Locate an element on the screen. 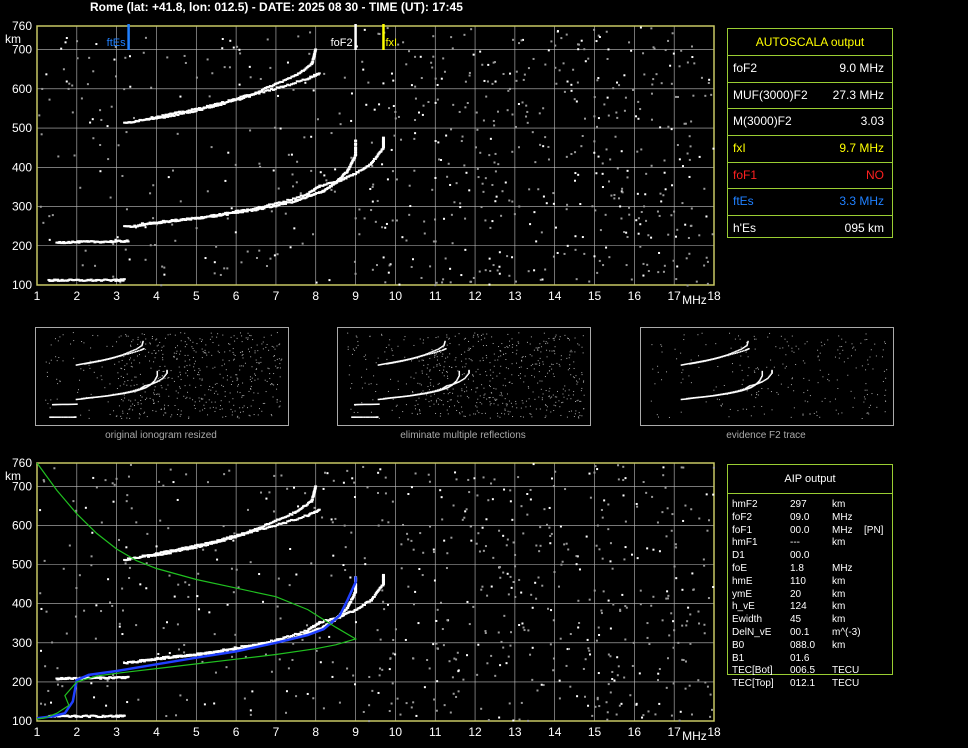  x-tick-label: 15 is located at coordinates (595, 296).